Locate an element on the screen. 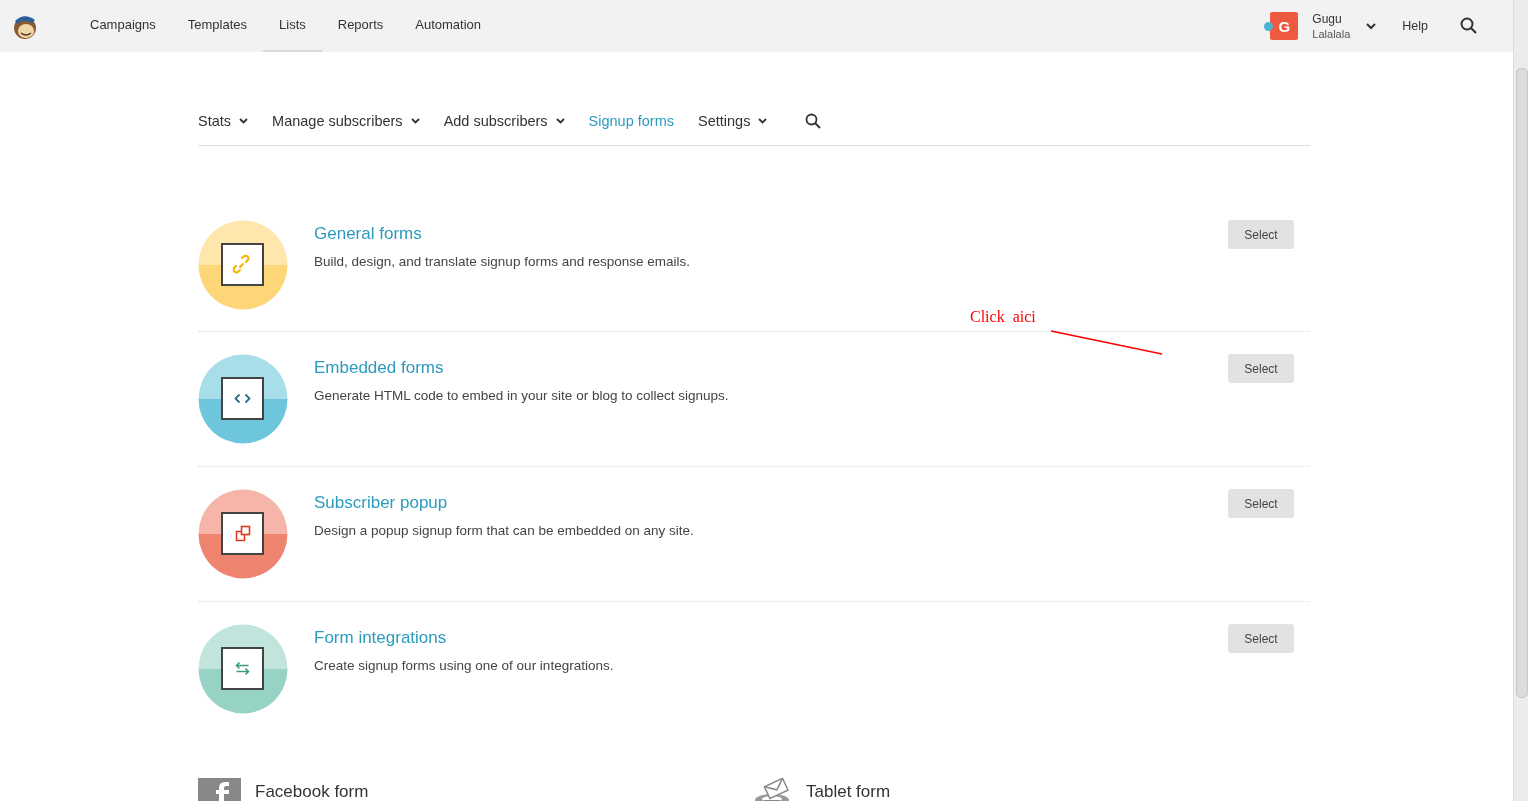  form-type-title: Facebook form is located at coordinates (312, 791).